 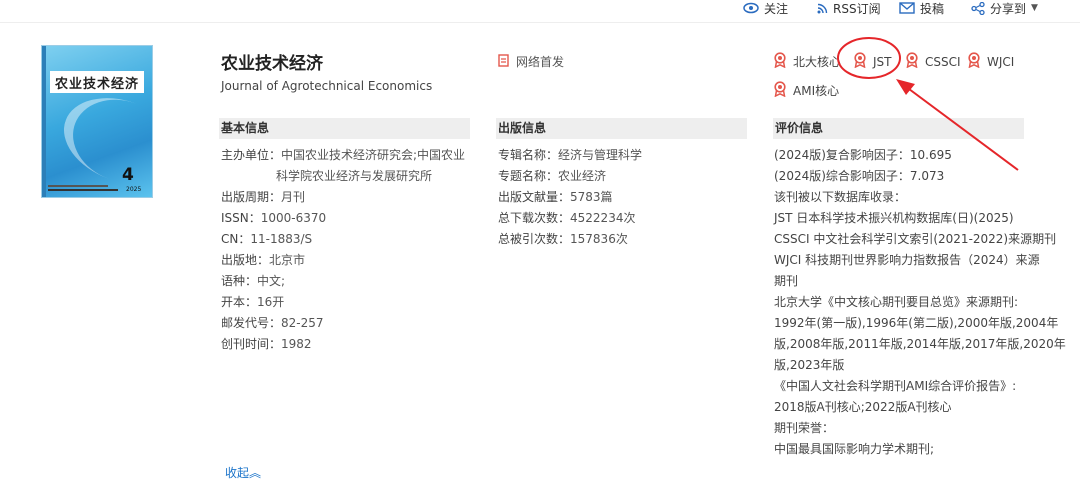 What do you see at coordinates (354, 176) in the screenshot?
I see `sponsor-value-continued: 科学院农业经济与发展研究所` at bounding box center [354, 176].